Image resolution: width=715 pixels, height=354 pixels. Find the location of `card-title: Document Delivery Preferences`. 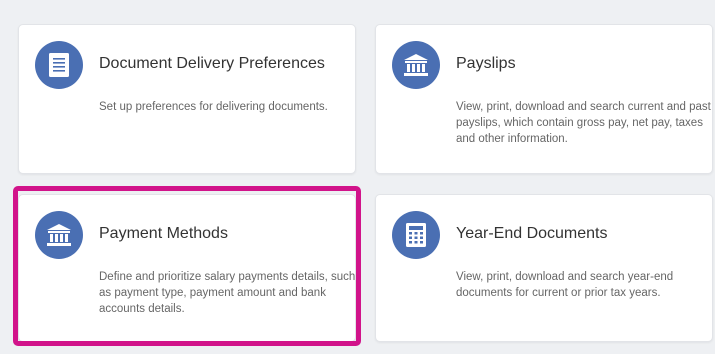

card-title: Document Delivery Preferences is located at coordinates (212, 63).